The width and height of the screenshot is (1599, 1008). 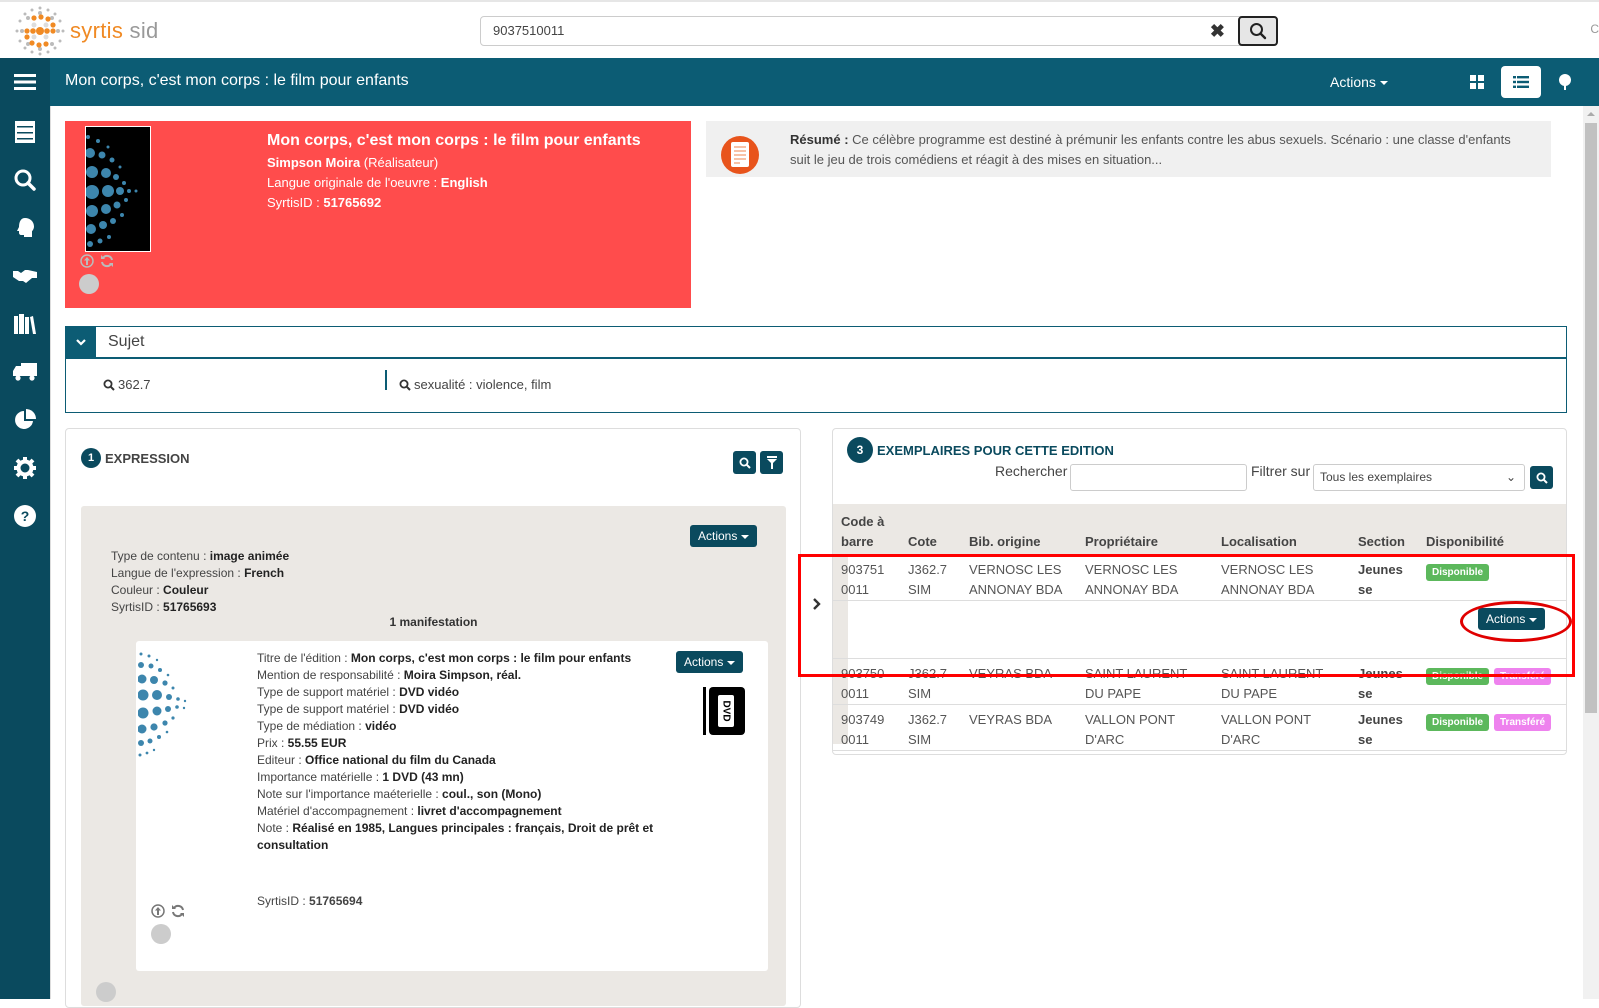 What do you see at coordinates (1591, 418) in the screenshot?
I see `scrollbar-thumb` at bounding box center [1591, 418].